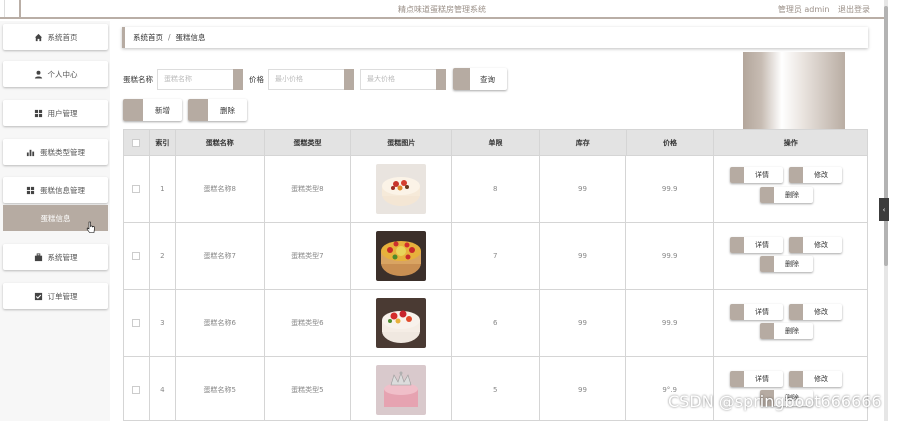 The image size is (918, 421). I want to click on sidebar-item-label: 蛋糕信息, so click(55, 218).